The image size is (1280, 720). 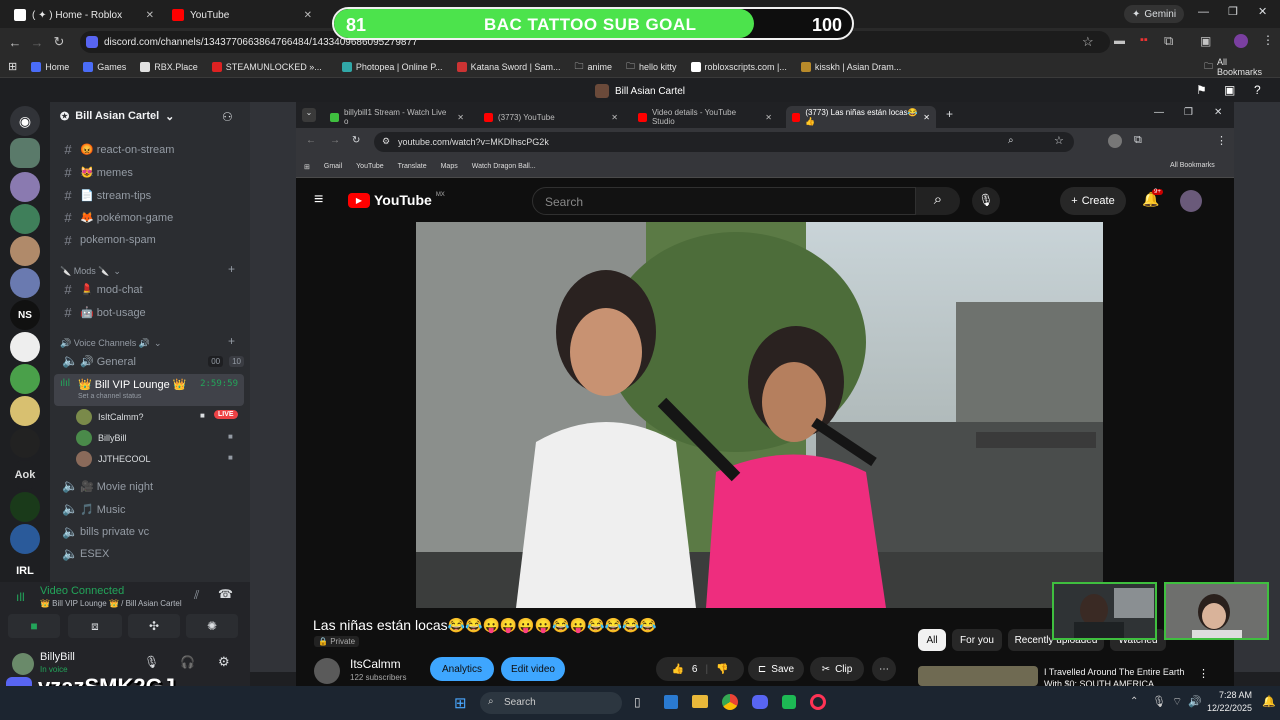 I want to click on bookmark-item: Games, so click(x=104, y=66).